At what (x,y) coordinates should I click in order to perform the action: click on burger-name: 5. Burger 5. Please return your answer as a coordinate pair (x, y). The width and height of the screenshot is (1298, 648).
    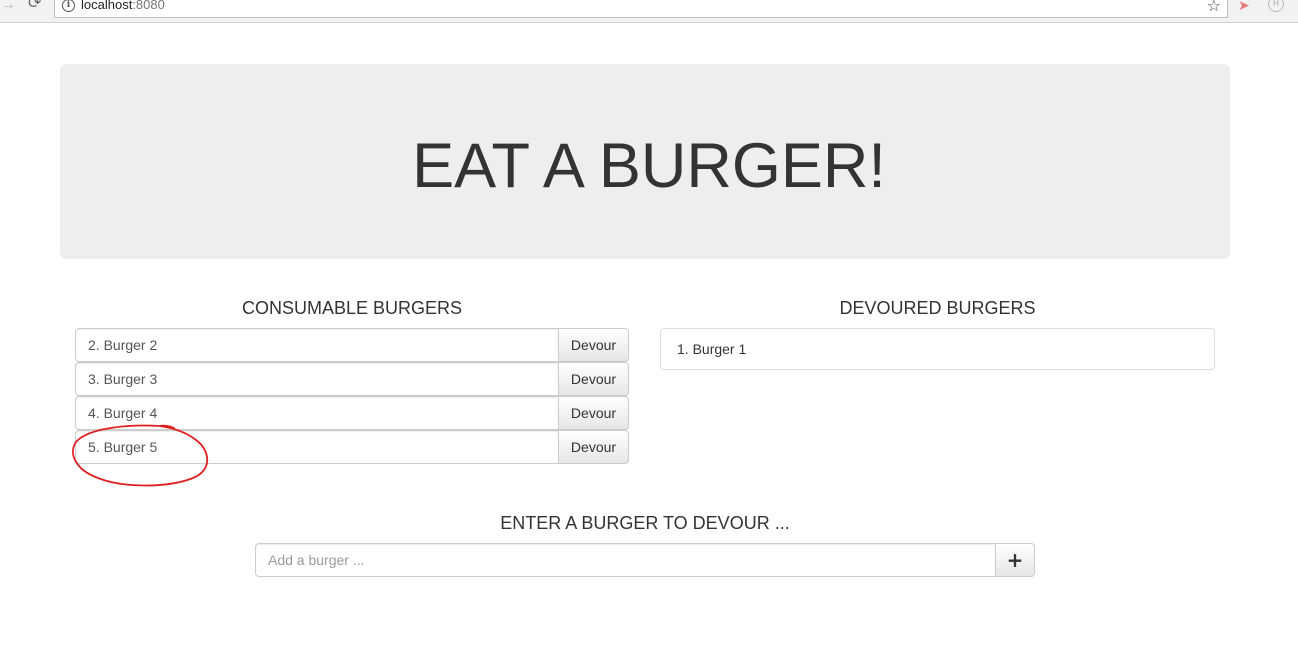
    Looking at the image, I should click on (317, 447).